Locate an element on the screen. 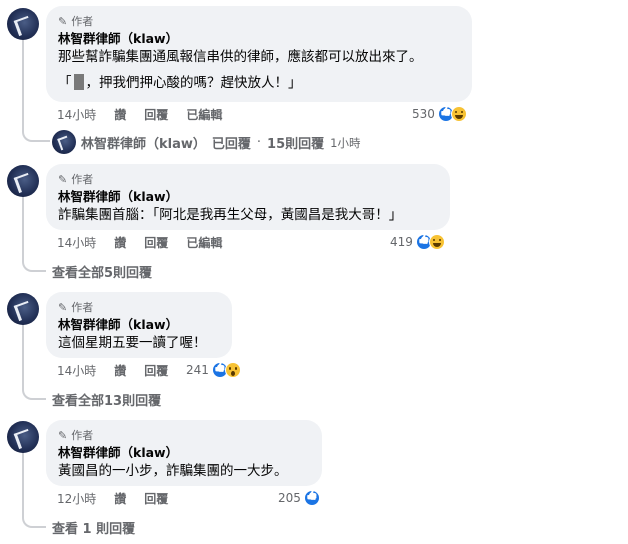 The height and width of the screenshot is (544, 628). comment-text: 詐騙集團首腦：「阿北是我再生父母，黃國昌是我大哥！」 is located at coordinates (230, 215).